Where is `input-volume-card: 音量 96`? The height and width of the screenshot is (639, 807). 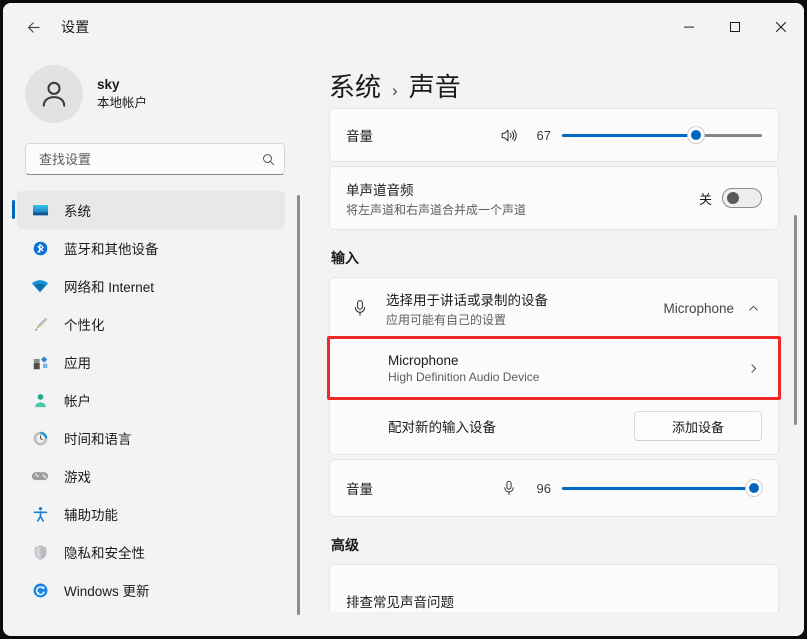
input-volume-card: 音量 96 is located at coordinates (554, 488).